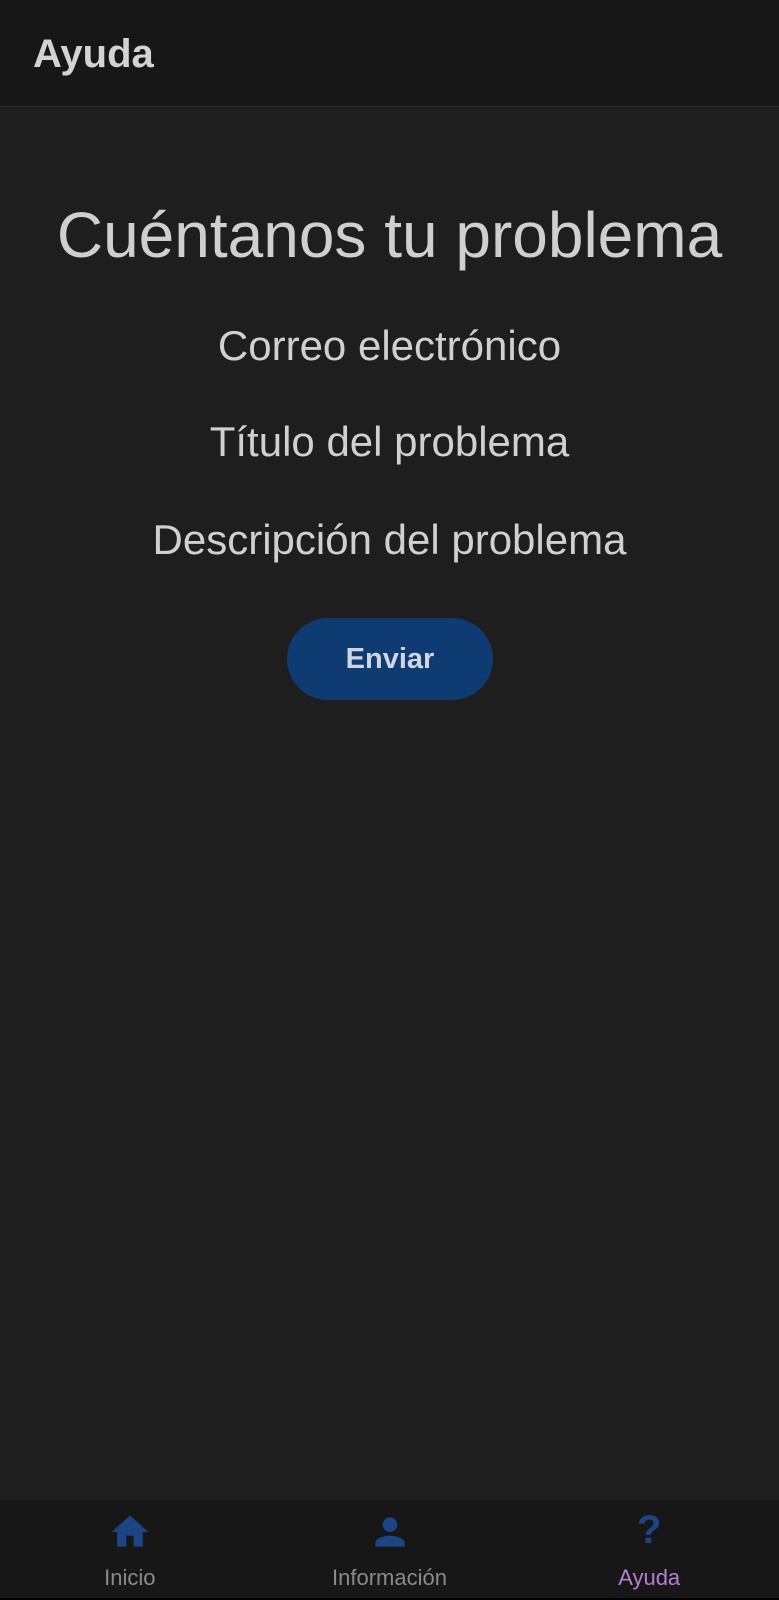 The height and width of the screenshot is (1600, 779). What do you see at coordinates (649, 1577) in the screenshot?
I see `nav-label-ayuda: Ayuda` at bounding box center [649, 1577].